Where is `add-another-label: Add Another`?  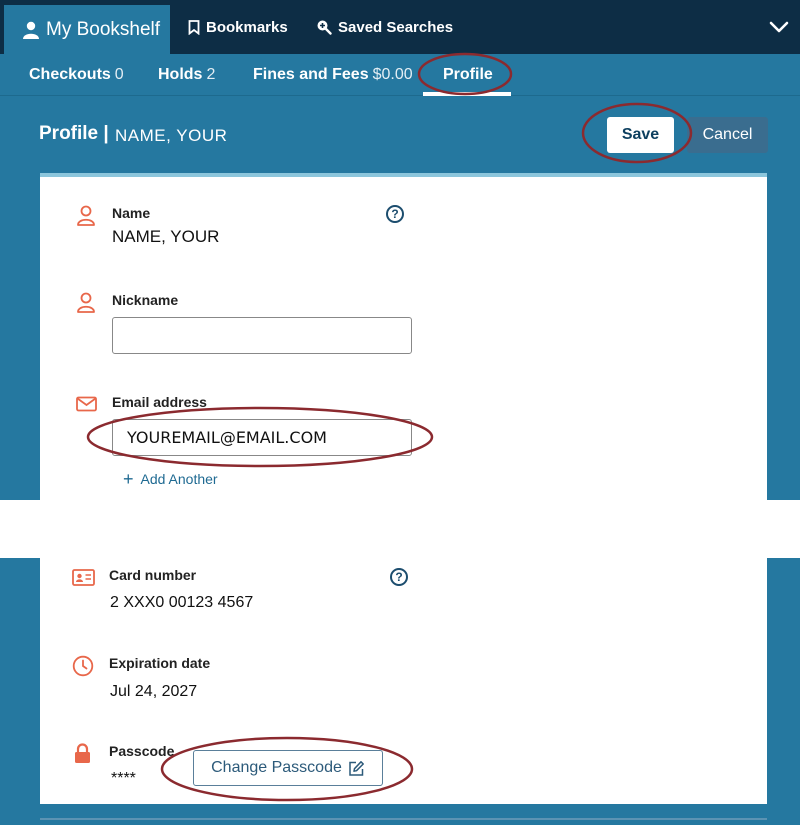
add-another-label: Add Another is located at coordinates (179, 479).